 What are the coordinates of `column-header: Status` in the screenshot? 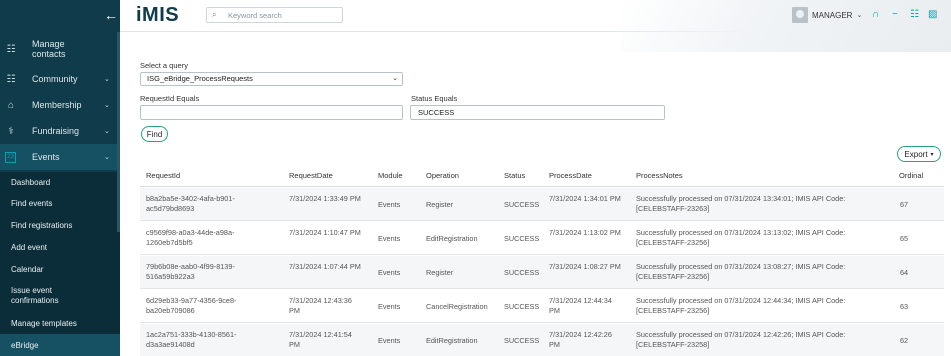 It's located at (514, 175).